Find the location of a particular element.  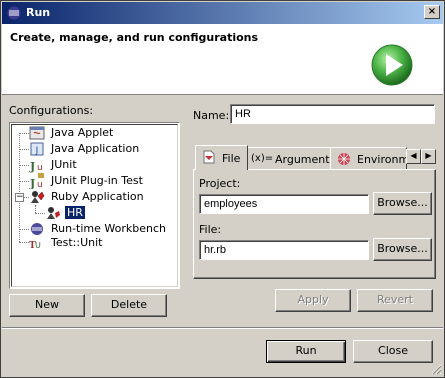

project-field is located at coordinates (284, 204).